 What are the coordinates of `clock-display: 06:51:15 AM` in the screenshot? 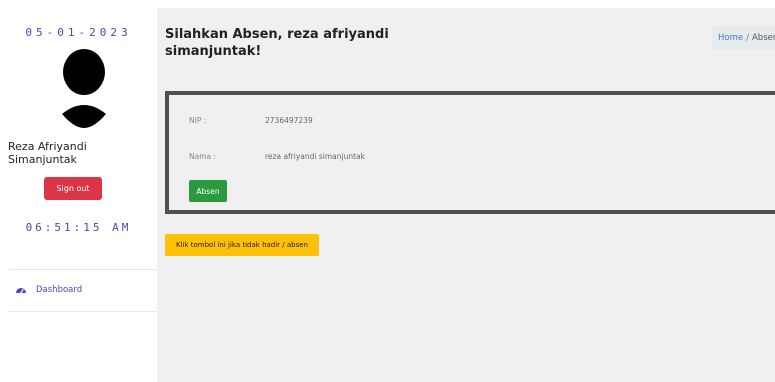 It's located at (78, 227).